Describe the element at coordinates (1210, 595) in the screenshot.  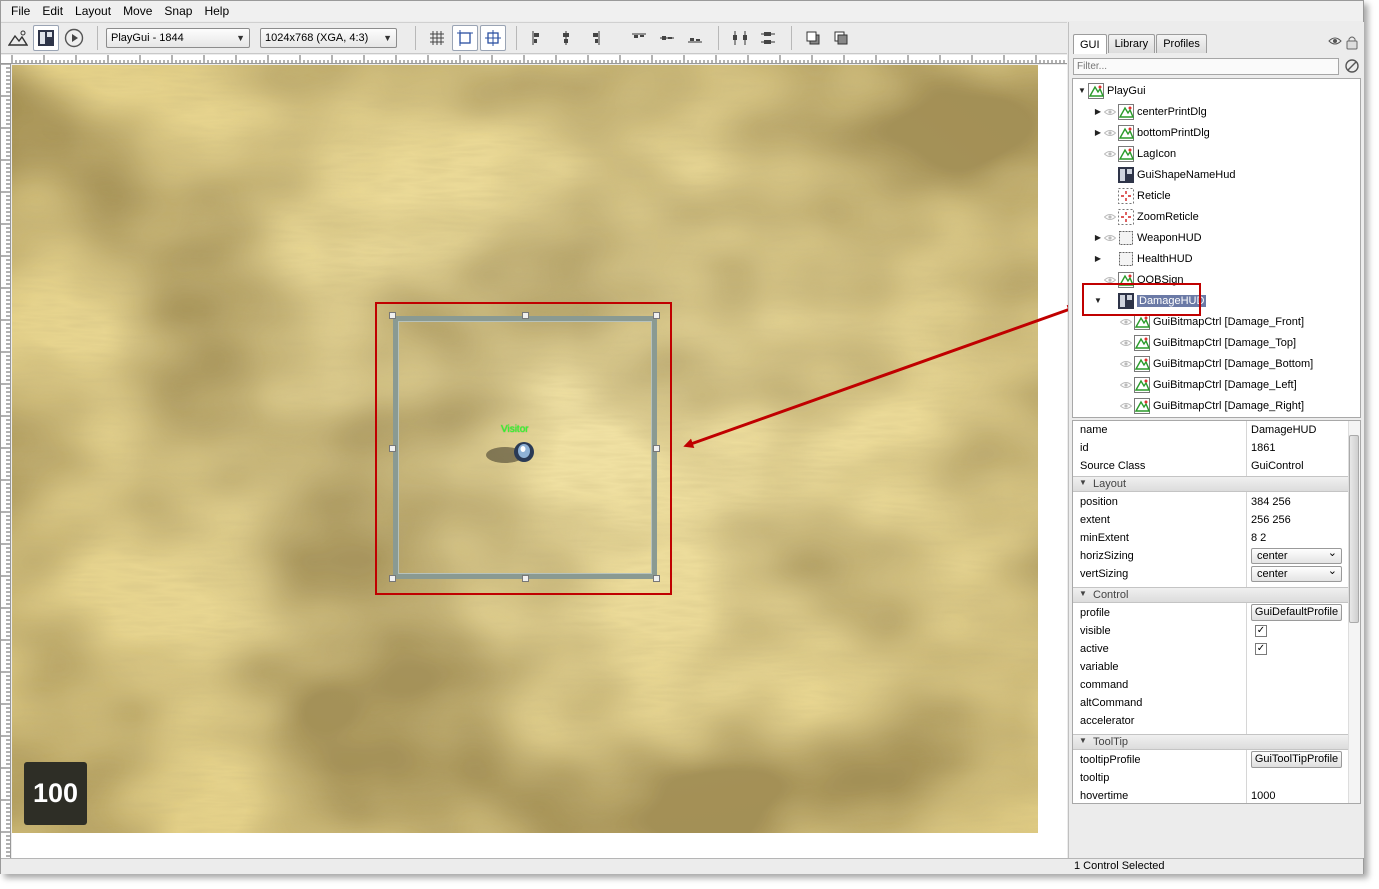
I see `group-control: ▼ Control` at that location.